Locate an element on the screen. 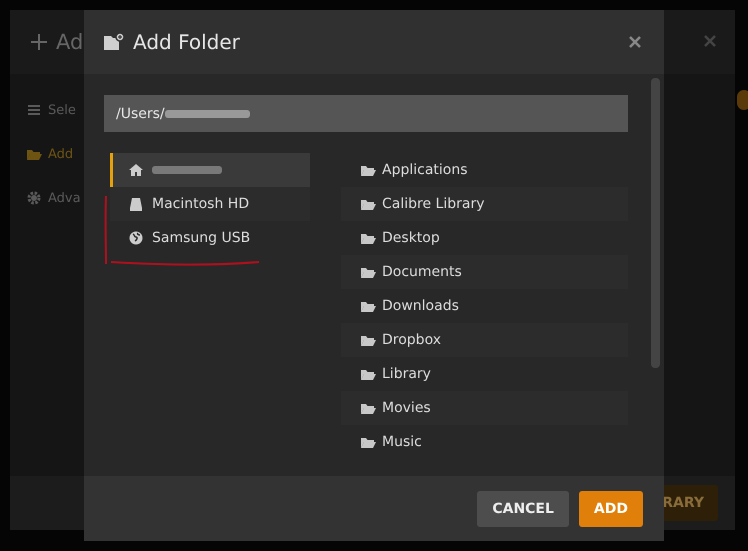 The image size is (748, 551). window-title: Ad is located at coordinates (70, 42).